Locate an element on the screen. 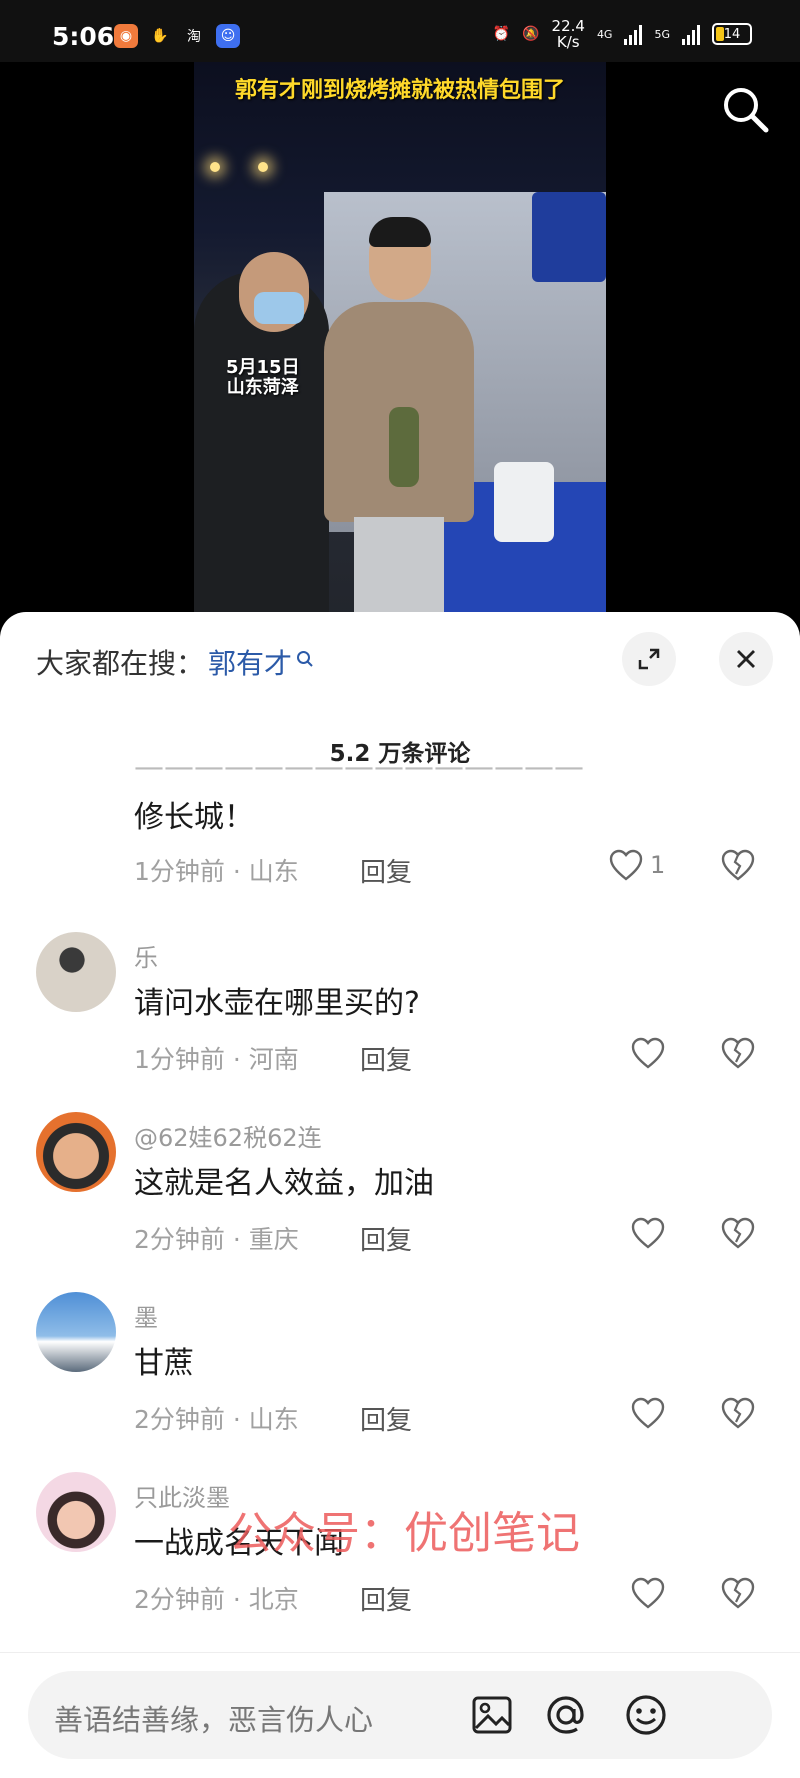  trending-search: 大家都在搜： 郭有才 is located at coordinates (175, 662).